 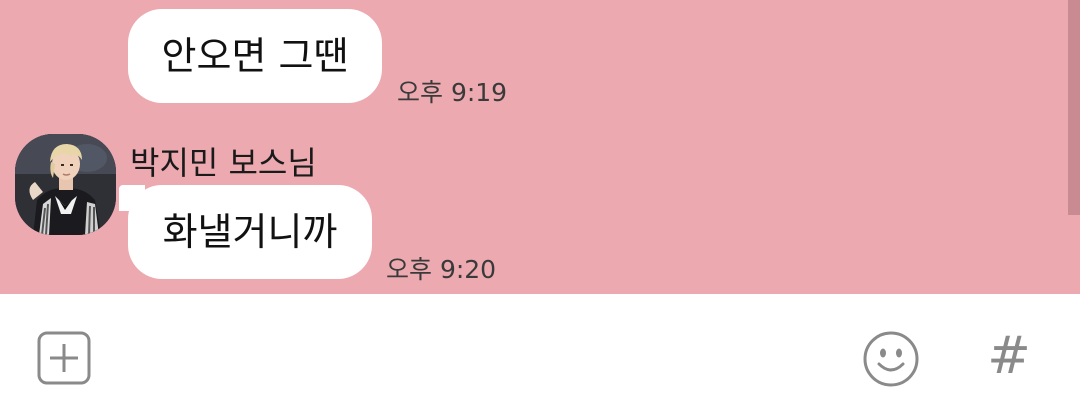 I want to click on attach-button, so click(x=64, y=358).